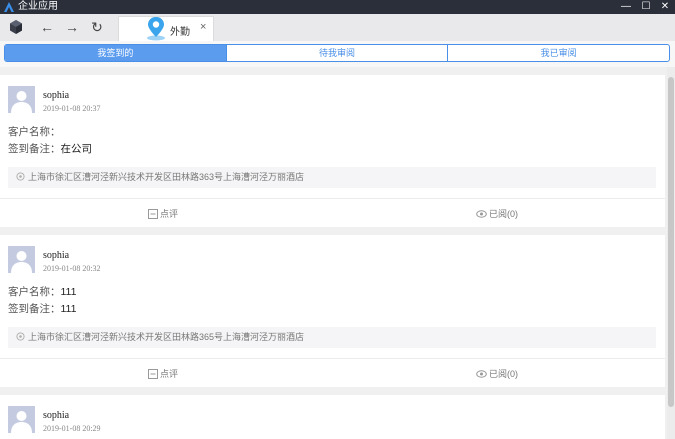 This screenshot has height=439, width=675. Describe the element at coordinates (332, 417) in the screenshot. I see `checkin-card: sophia 2019-01-08 20:29` at that location.